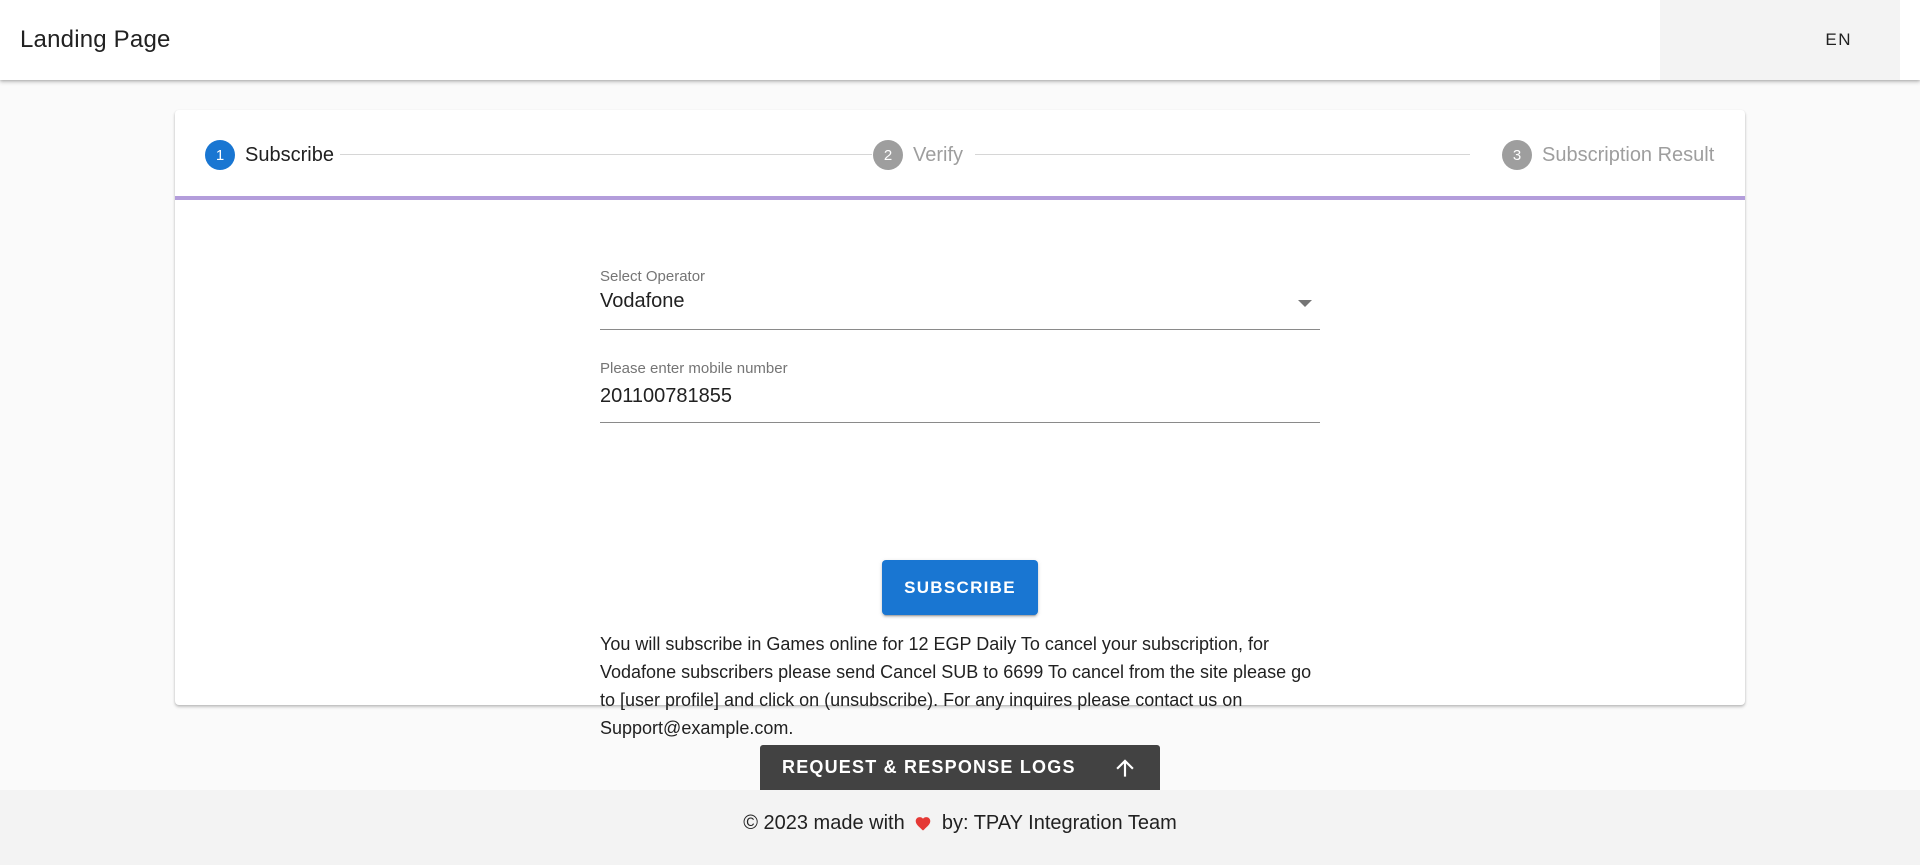 This screenshot has height=865, width=1920. I want to click on mobile-field: Please enter mobile number, so click(960, 391).